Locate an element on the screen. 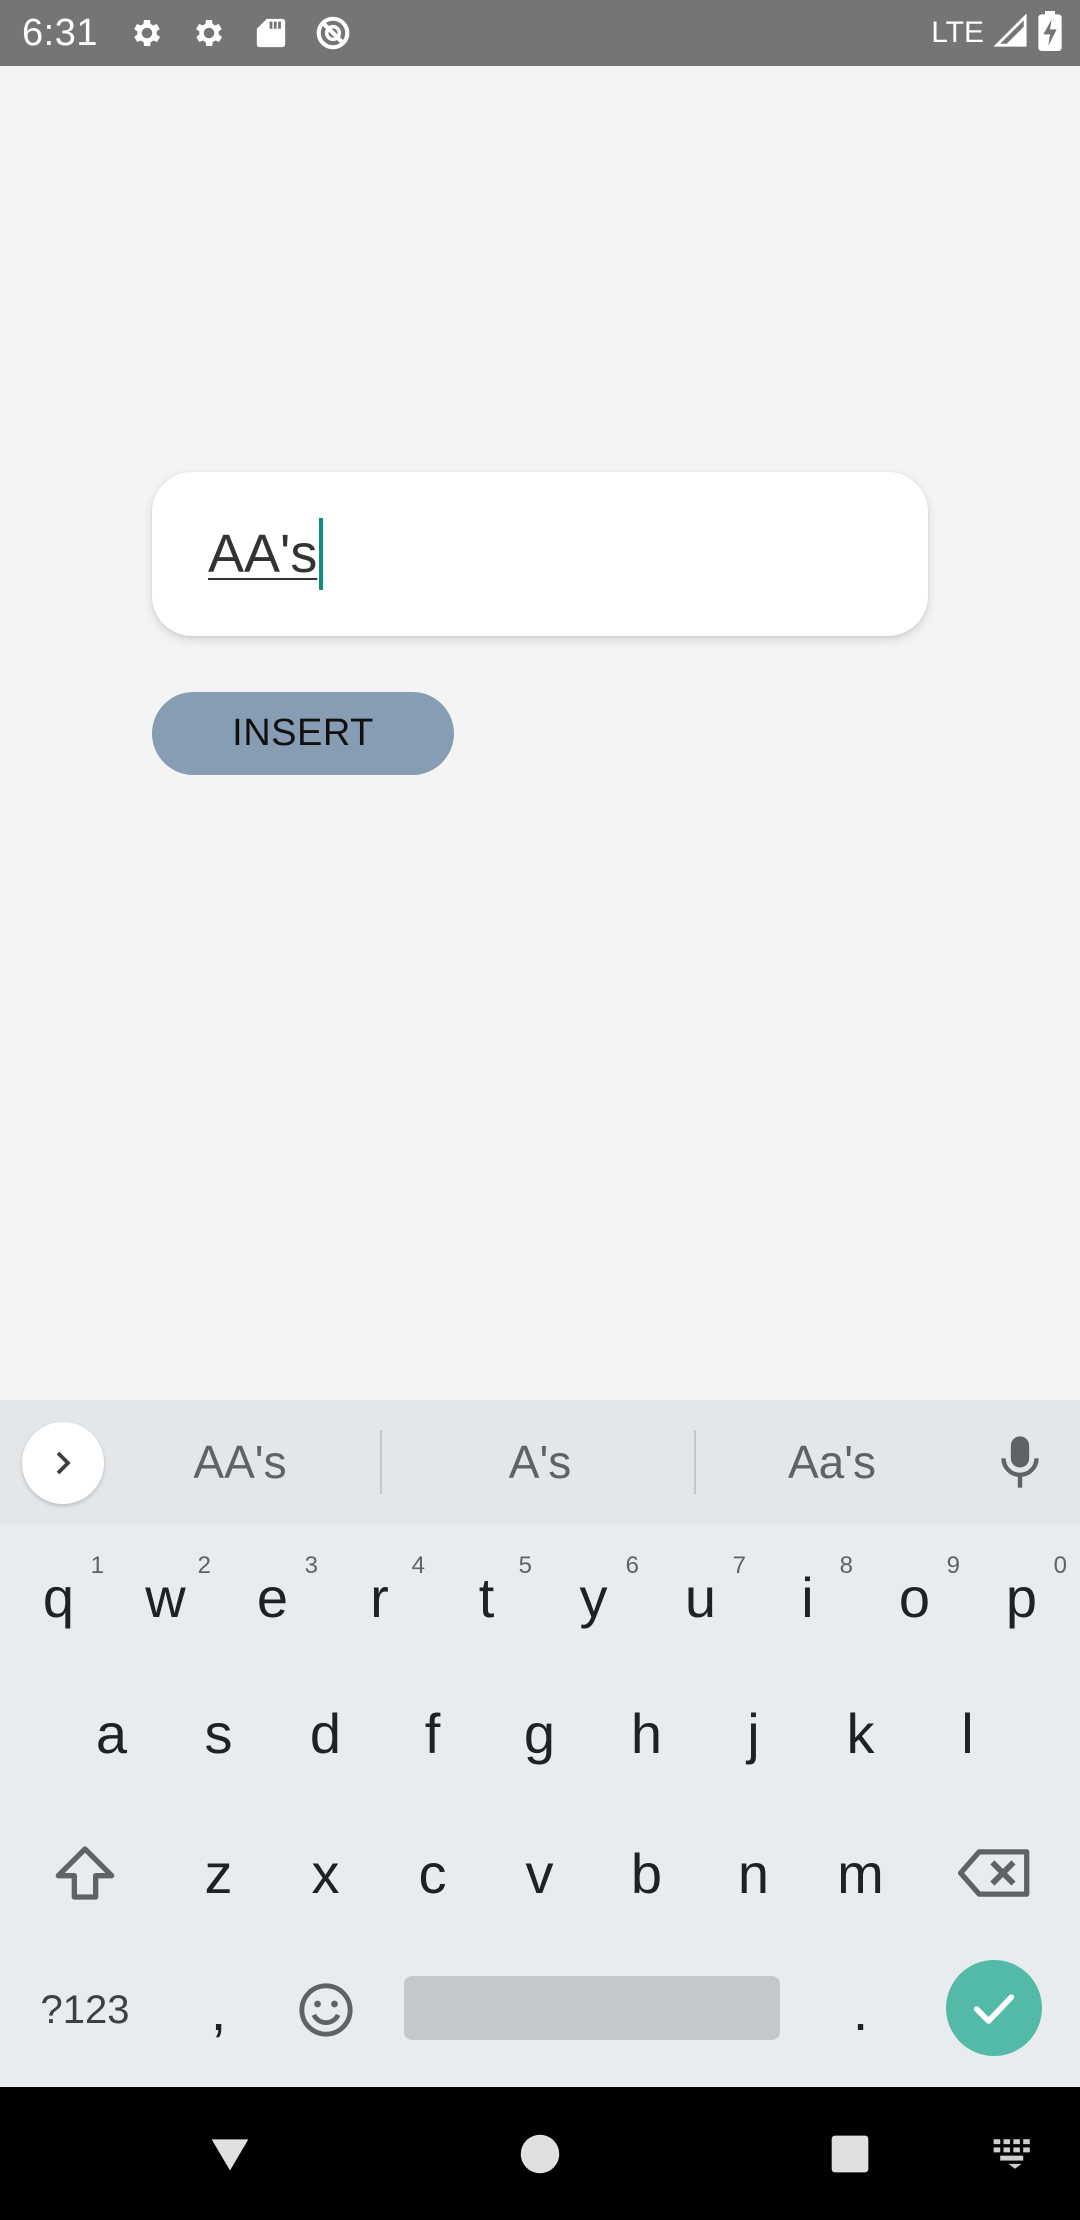 This screenshot has width=1080, height=2220. period-key: . is located at coordinates (860, 2010).